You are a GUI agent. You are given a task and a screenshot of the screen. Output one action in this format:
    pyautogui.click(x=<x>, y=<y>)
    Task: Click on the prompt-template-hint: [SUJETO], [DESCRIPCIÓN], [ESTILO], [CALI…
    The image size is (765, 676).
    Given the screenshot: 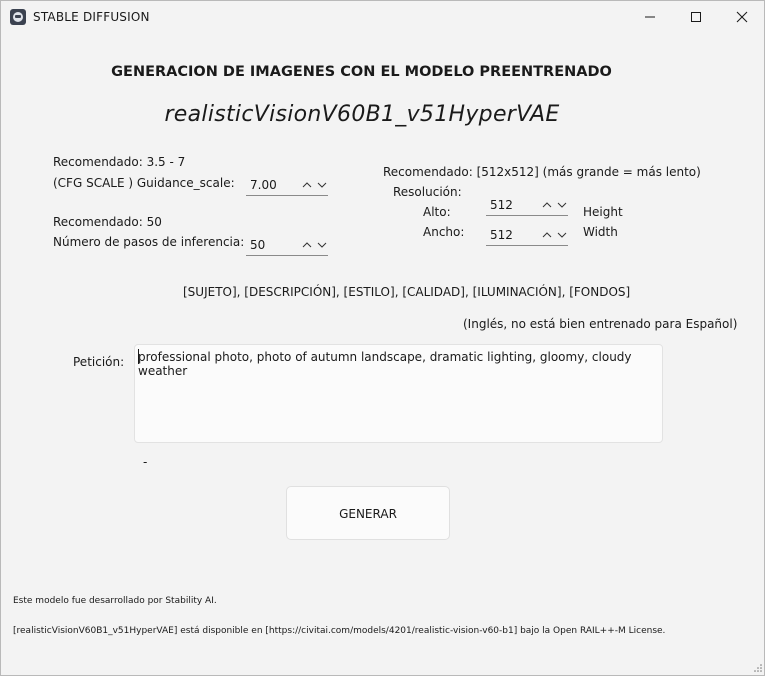 What is the action you would take?
    pyautogui.click(x=407, y=292)
    